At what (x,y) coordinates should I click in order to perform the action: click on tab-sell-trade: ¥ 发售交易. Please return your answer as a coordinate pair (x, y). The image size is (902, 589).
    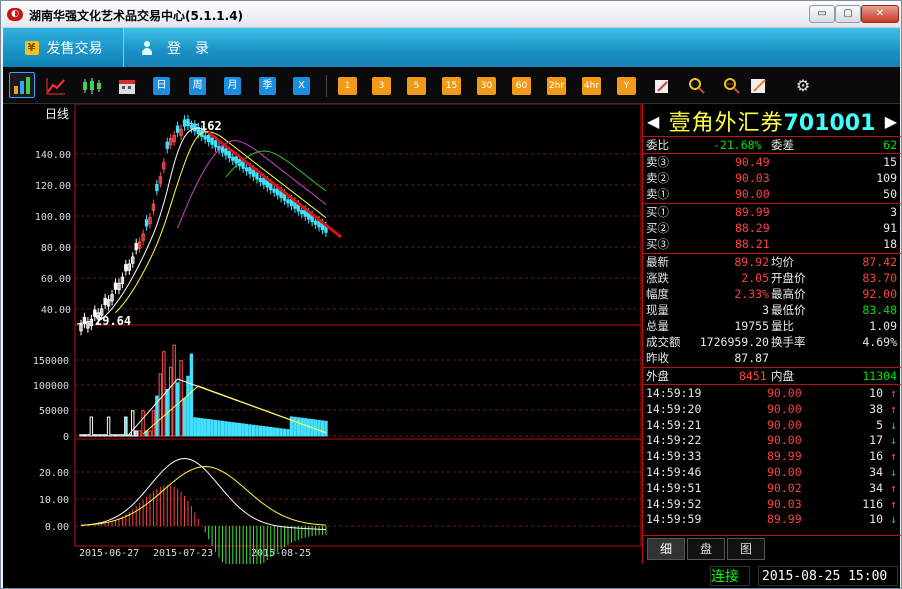
    Looking at the image, I should click on (64, 47).